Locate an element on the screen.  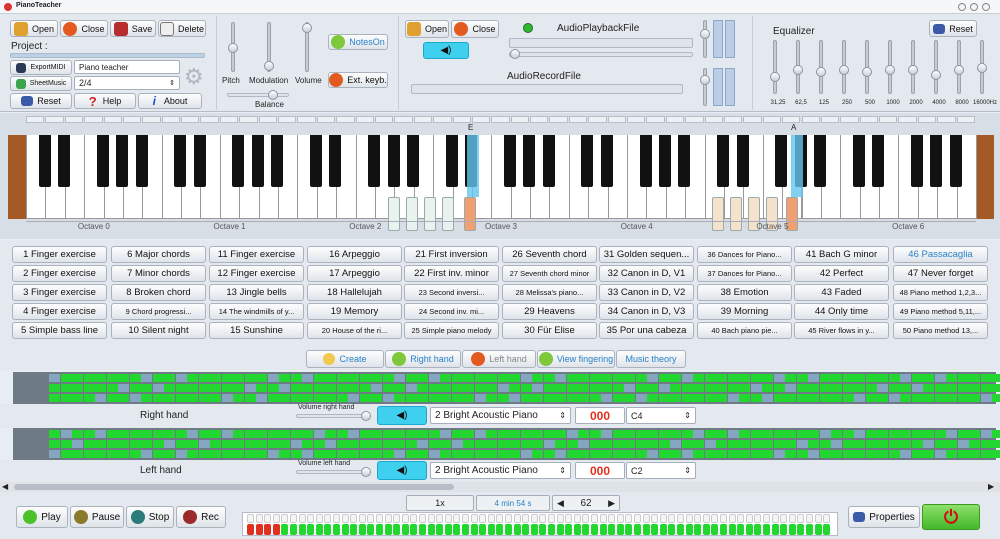
left-hand-volume-slider is located at coordinates (333, 472).